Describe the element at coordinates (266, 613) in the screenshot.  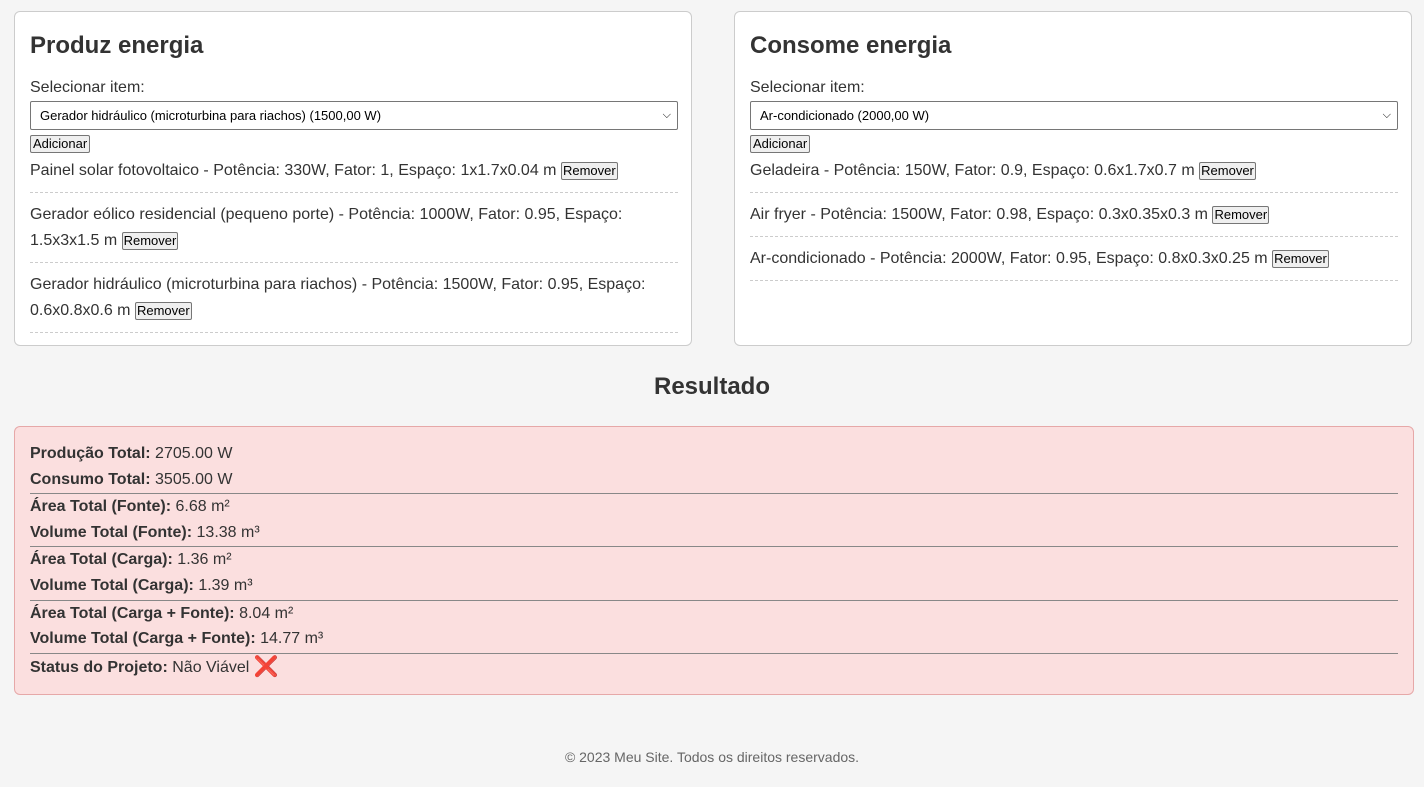
I see `area-total-value: 8.04 m²` at that location.